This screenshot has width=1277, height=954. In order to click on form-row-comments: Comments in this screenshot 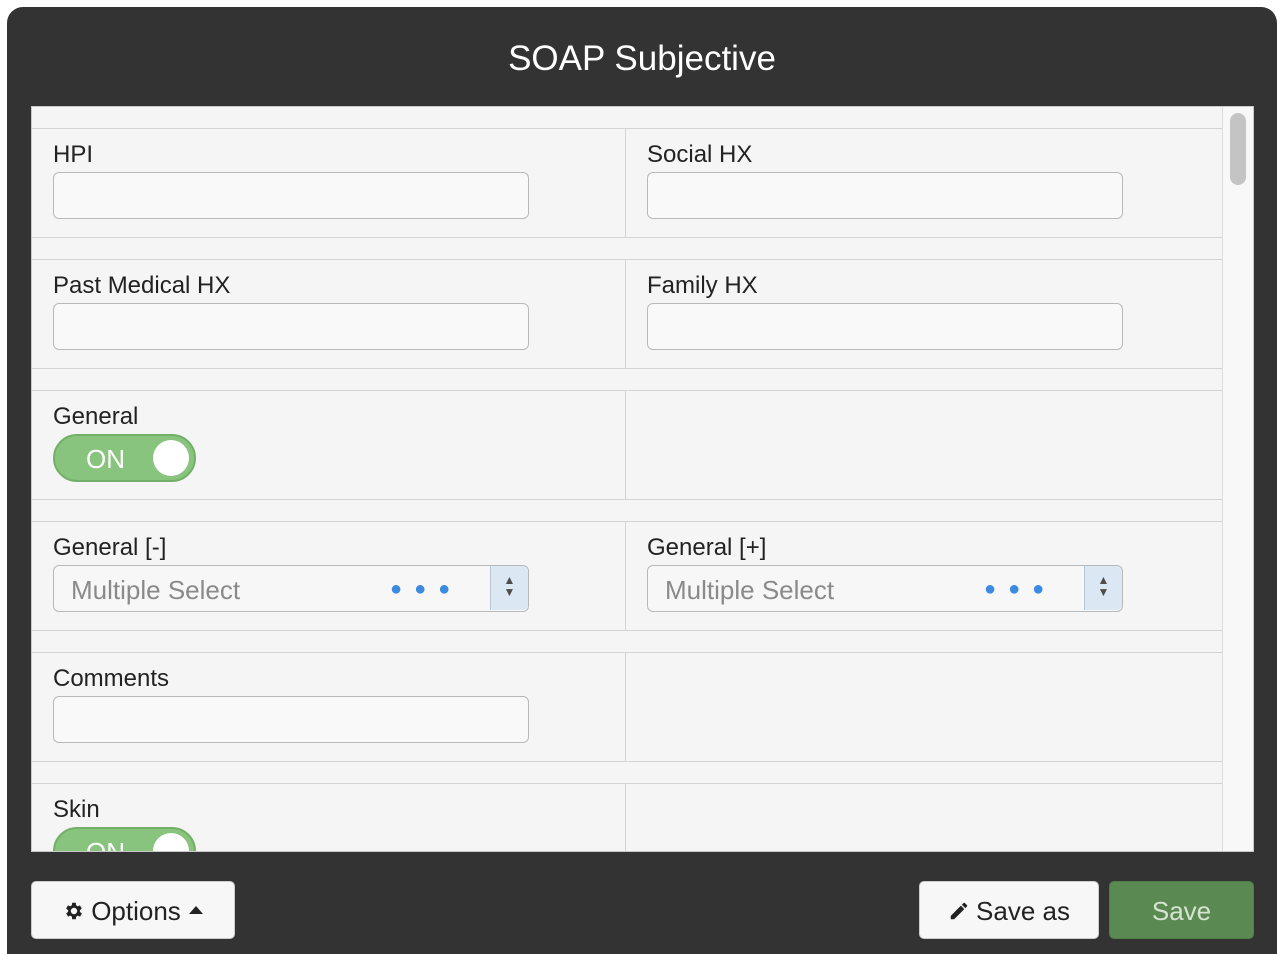, I will do `click(627, 707)`.